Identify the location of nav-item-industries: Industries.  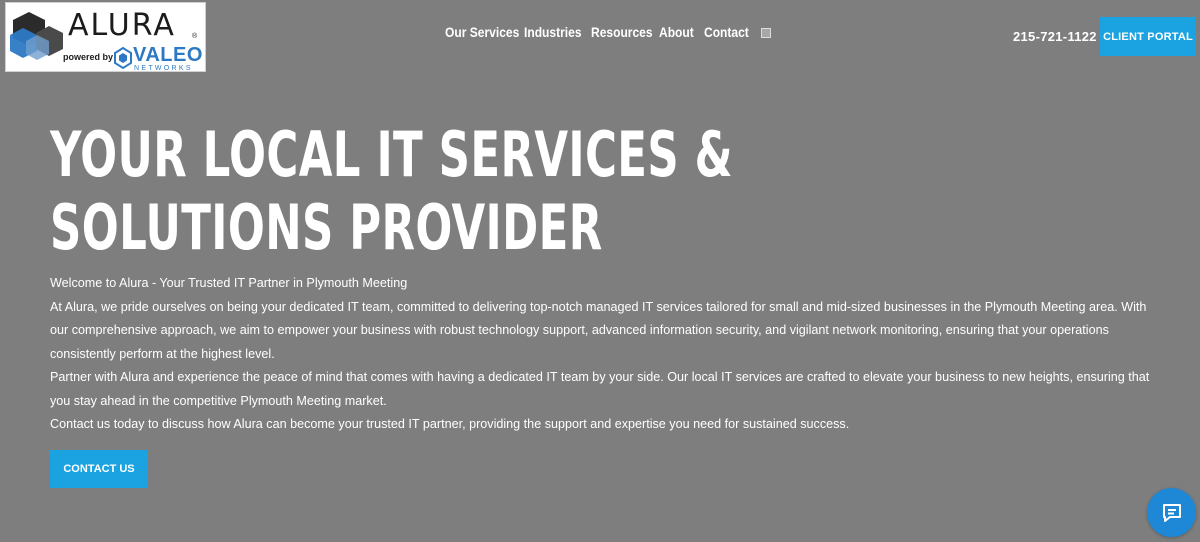
(553, 32).